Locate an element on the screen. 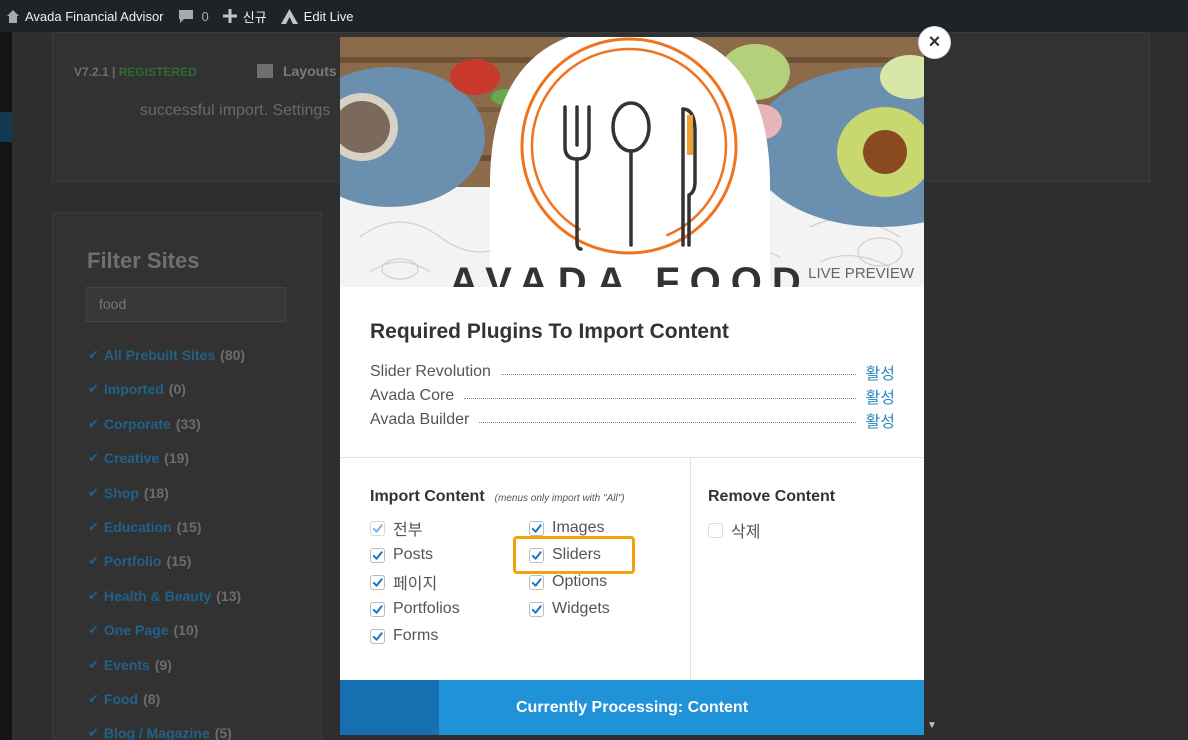  category-count: (13) is located at coordinates (229, 595).